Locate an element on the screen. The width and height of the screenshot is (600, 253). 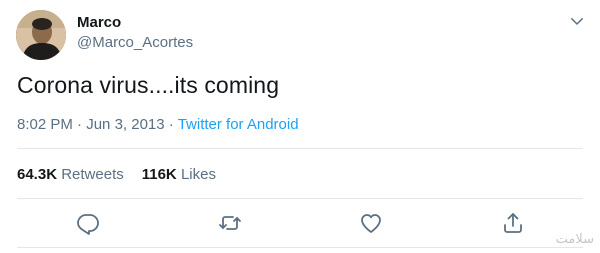
likes-count: 116K is located at coordinates (159, 174).